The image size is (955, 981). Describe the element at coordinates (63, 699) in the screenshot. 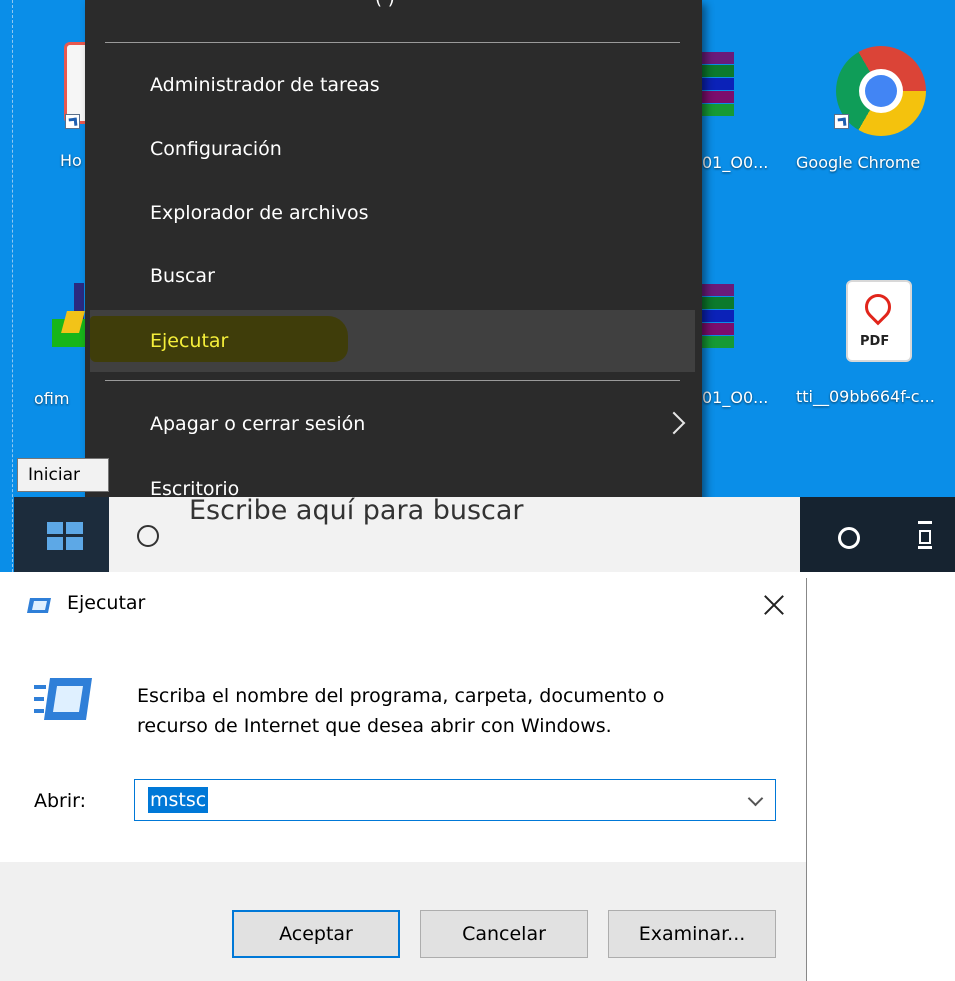

I see `run-large-icon` at that location.